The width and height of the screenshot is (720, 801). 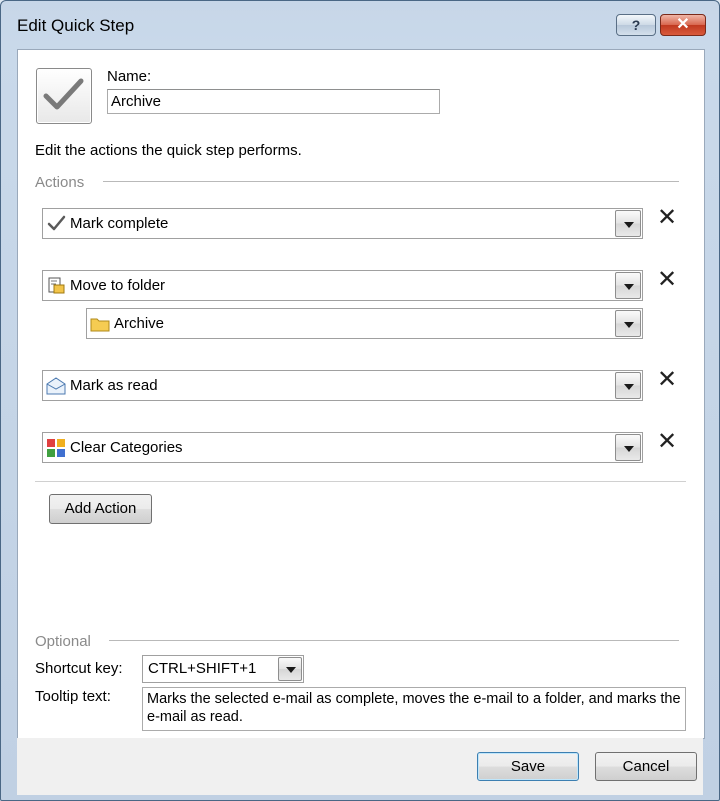 I want to click on shortcut-key-value: CTRL+SHIFT+1, so click(x=202, y=668).